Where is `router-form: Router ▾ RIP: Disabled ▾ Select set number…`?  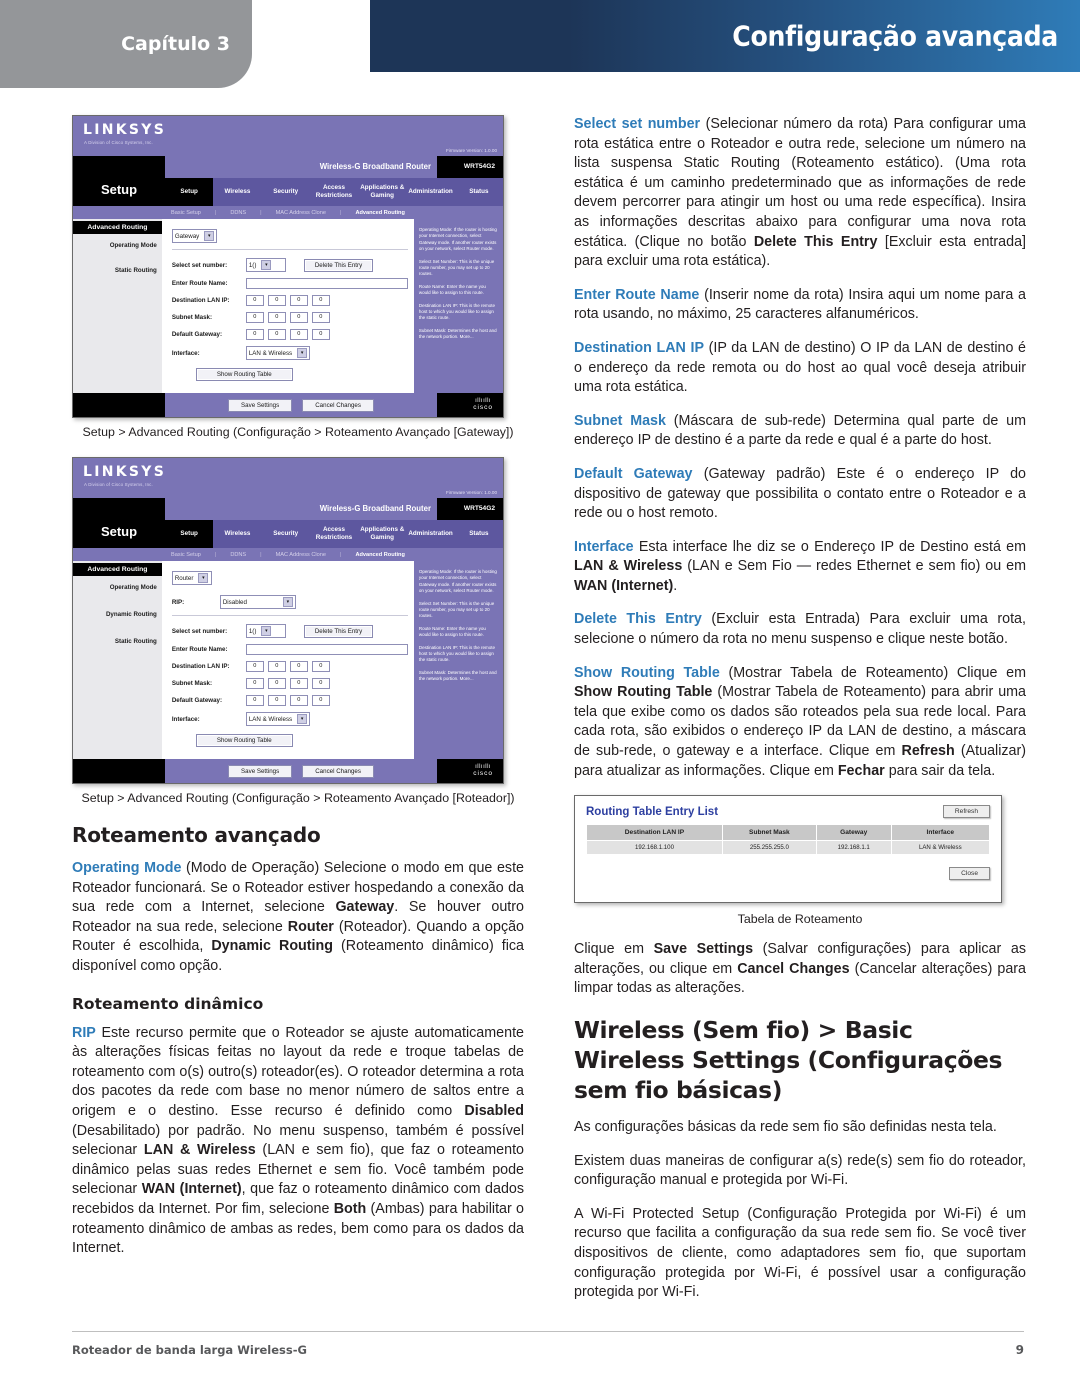 router-form: Router ▾ RIP: Disabled ▾ Select set number… is located at coordinates (287, 660).